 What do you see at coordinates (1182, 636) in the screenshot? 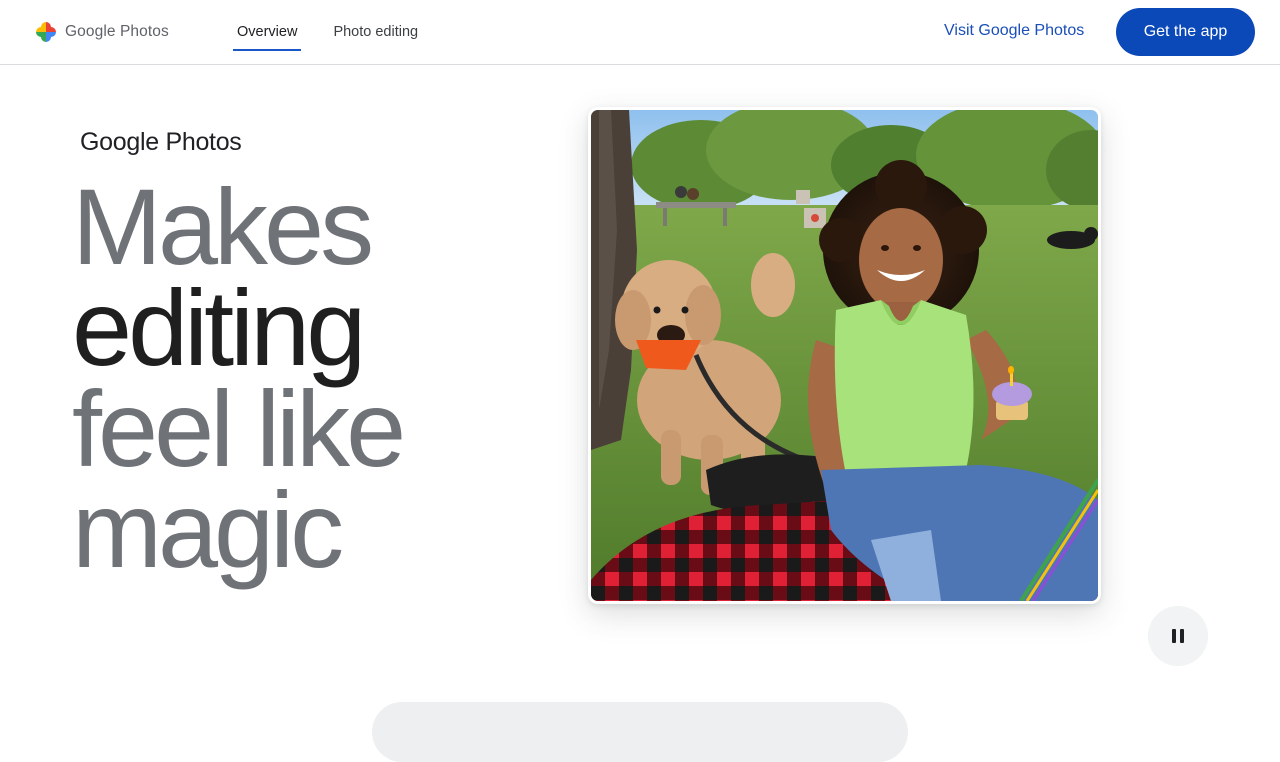
I see `pause-icon-bar` at bounding box center [1182, 636].